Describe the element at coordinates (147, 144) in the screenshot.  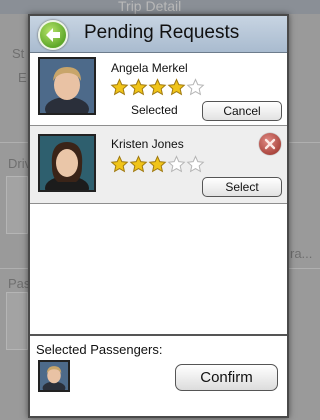
I see `passenger-name: Kristen Jones` at that location.